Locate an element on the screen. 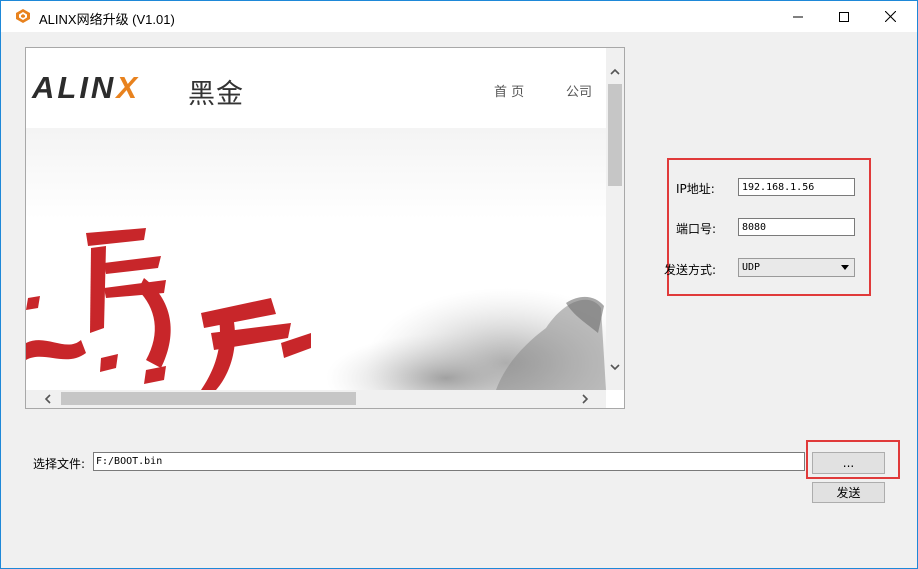 Image resolution: width=918 pixels, height=569 pixels. send-mode-value: UDP is located at coordinates (751, 267).